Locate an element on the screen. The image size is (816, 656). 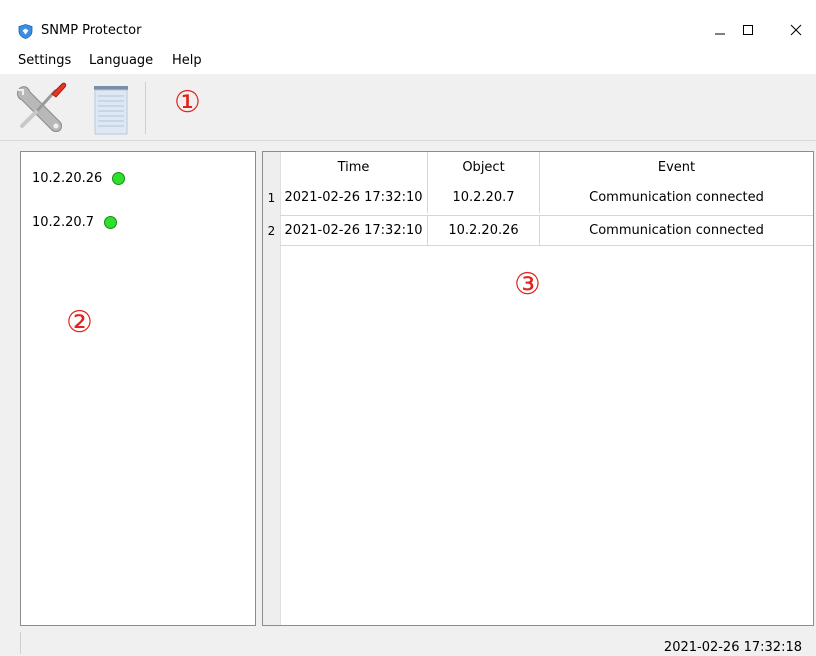
toolbar: ① is located at coordinates (408, 107).